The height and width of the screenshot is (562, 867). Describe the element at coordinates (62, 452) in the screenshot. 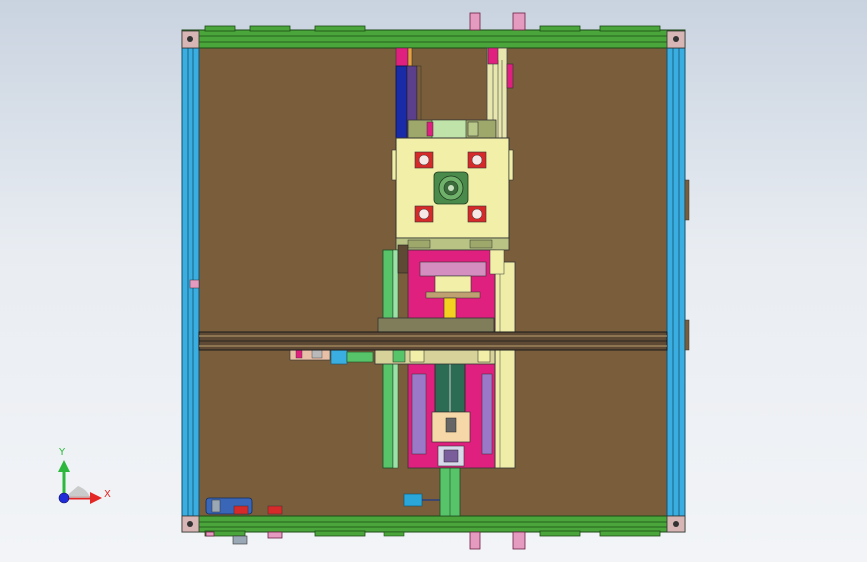

I see `y-axis-label: Y` at that location.